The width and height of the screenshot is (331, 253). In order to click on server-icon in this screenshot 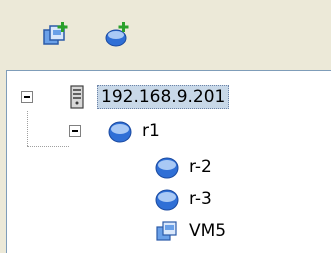, I will do `click(77, 97)`.